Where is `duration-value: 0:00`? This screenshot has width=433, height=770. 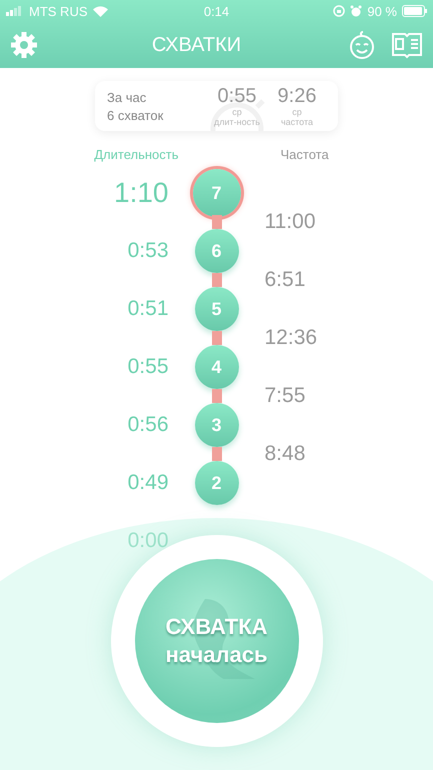 duration-value: 0:00 is located at coordinates (148, 541).